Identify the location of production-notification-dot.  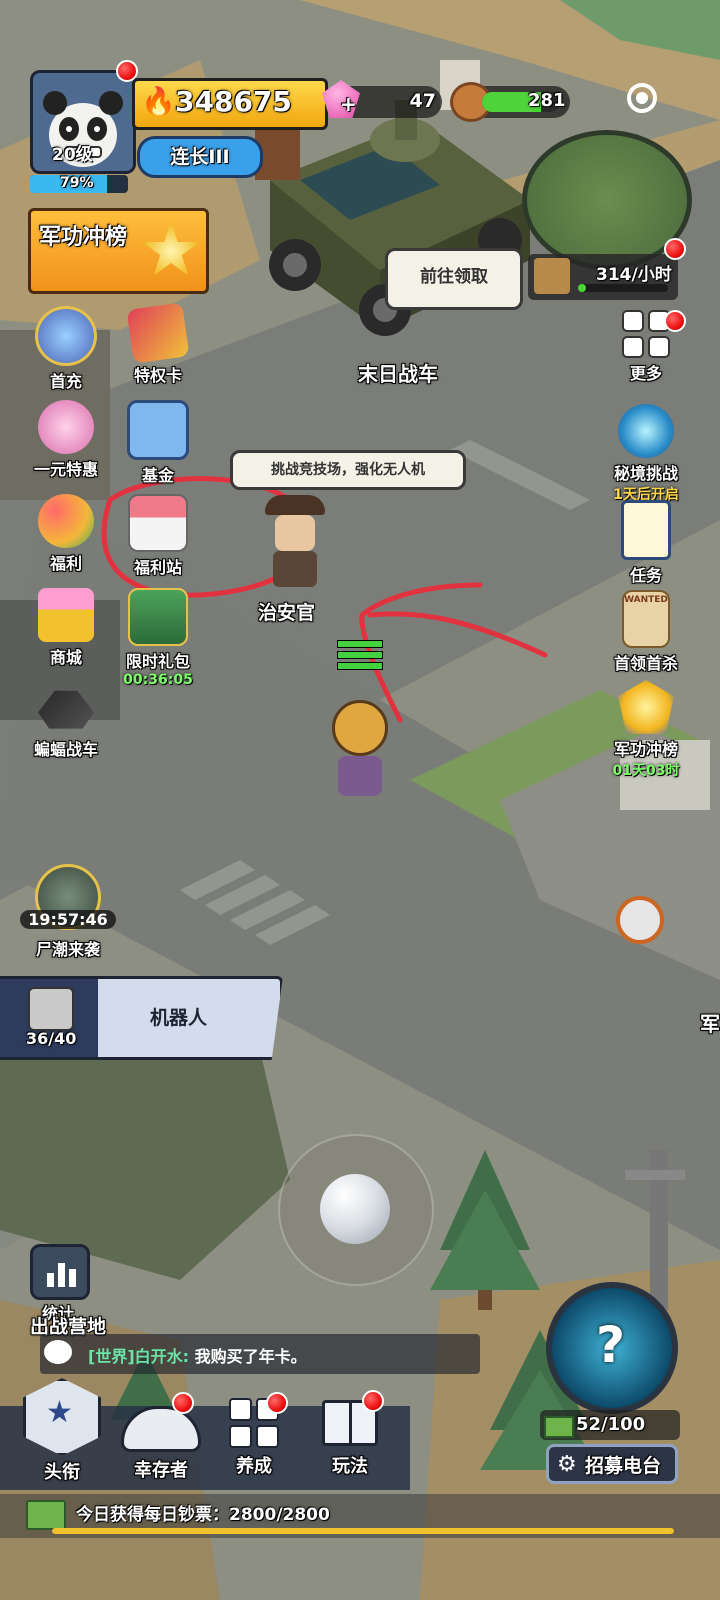
(675, 249).